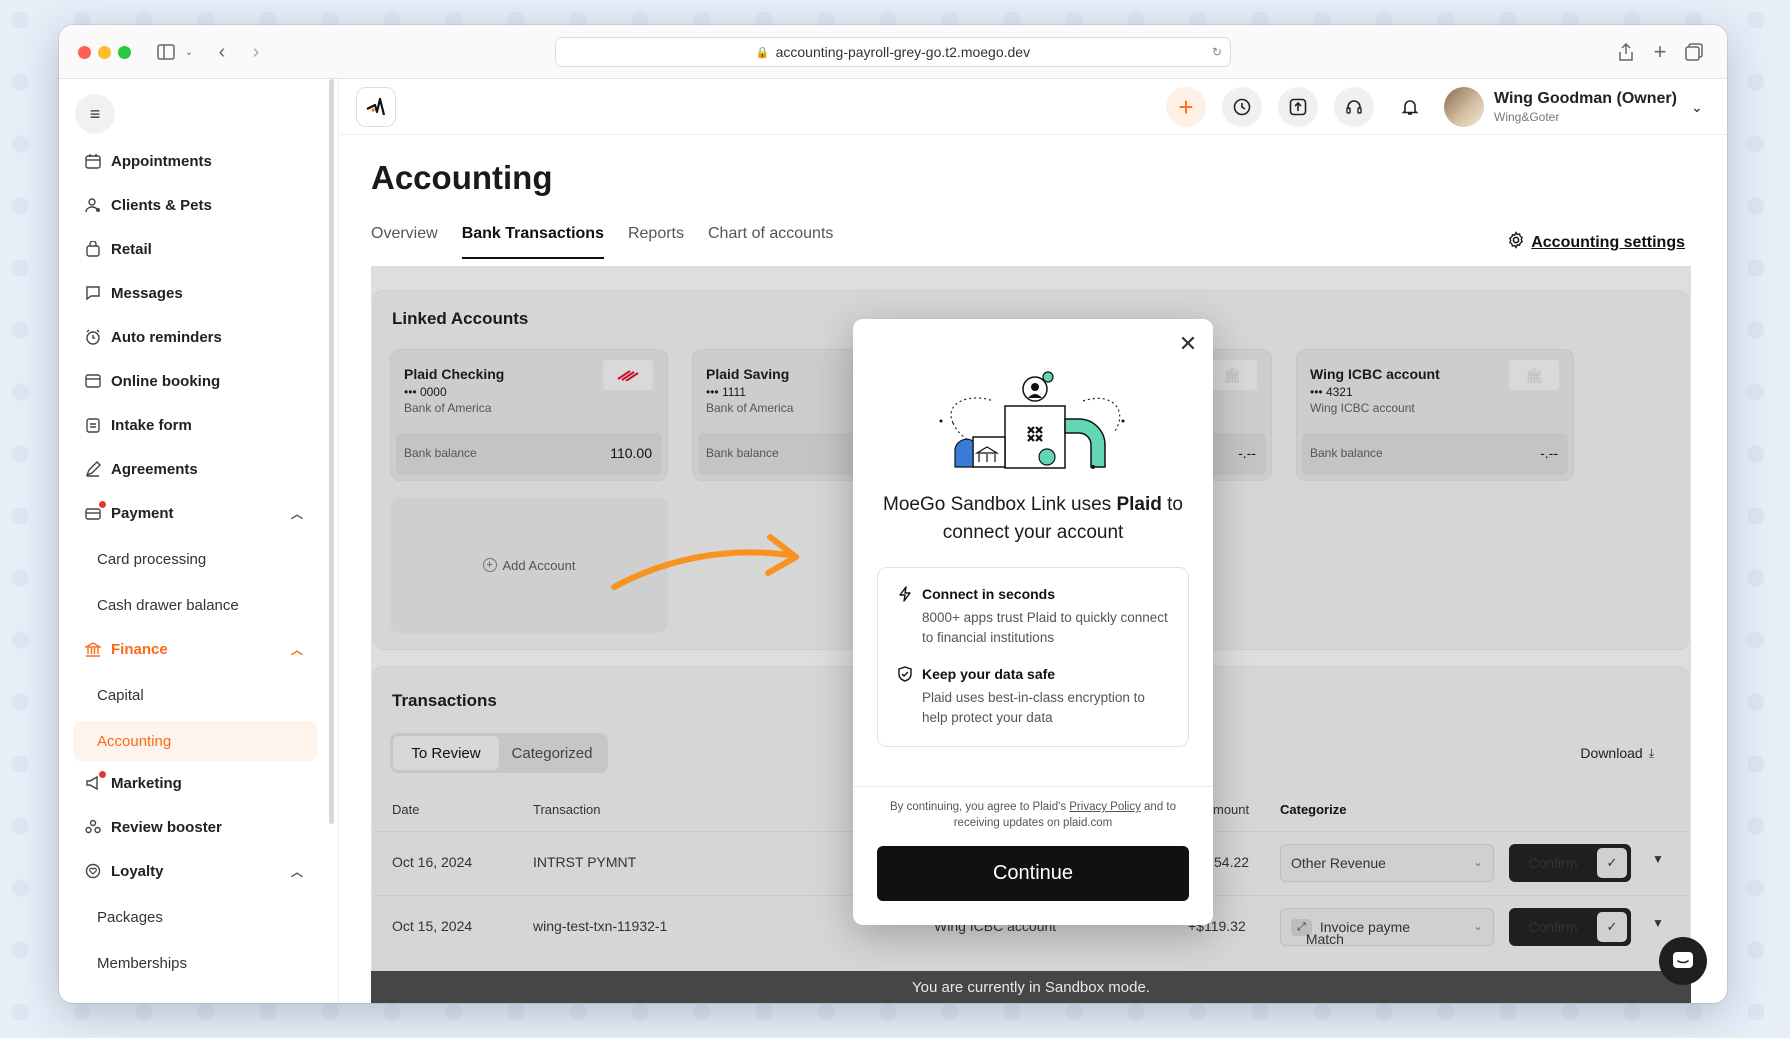  I want to click on sidebar-item-packages: Packages, so click(195, 917).